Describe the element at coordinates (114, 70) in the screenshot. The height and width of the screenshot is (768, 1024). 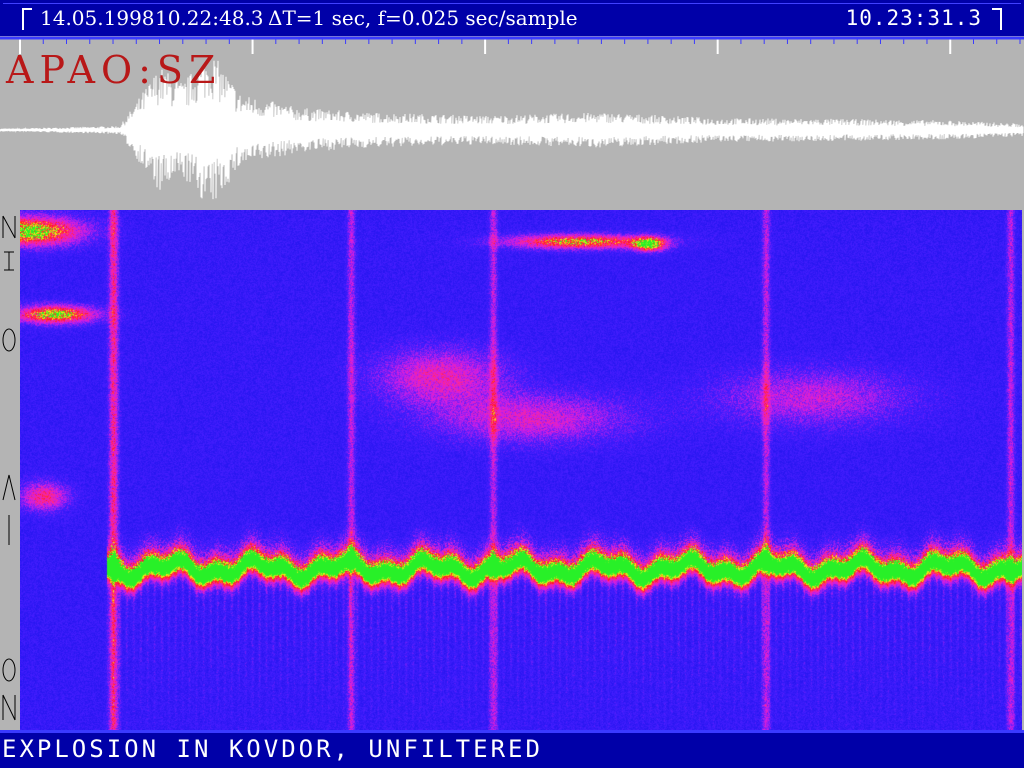
I see `station-label: APAO:SZ` at that location.